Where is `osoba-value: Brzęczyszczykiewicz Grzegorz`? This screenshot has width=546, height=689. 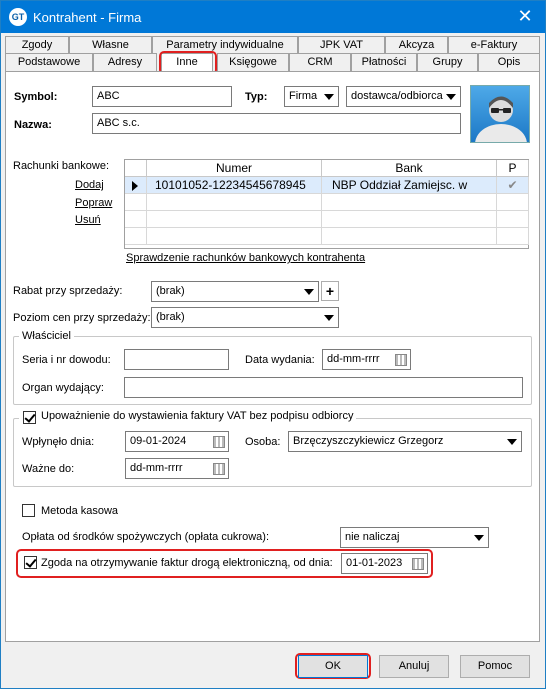 osoba-value: Brzęczyszczykiewicz Grzegorz is located at coordinates (368, 441).